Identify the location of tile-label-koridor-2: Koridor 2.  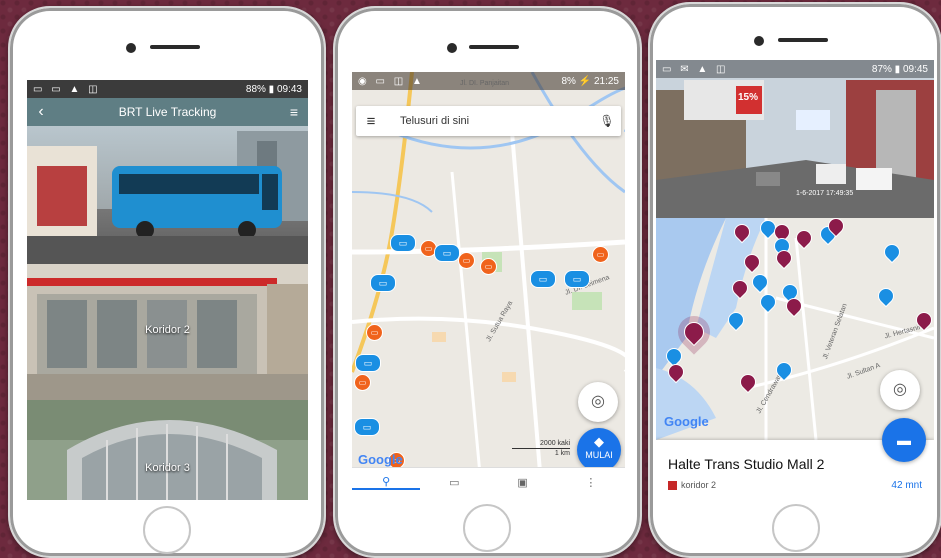
(167, 330).